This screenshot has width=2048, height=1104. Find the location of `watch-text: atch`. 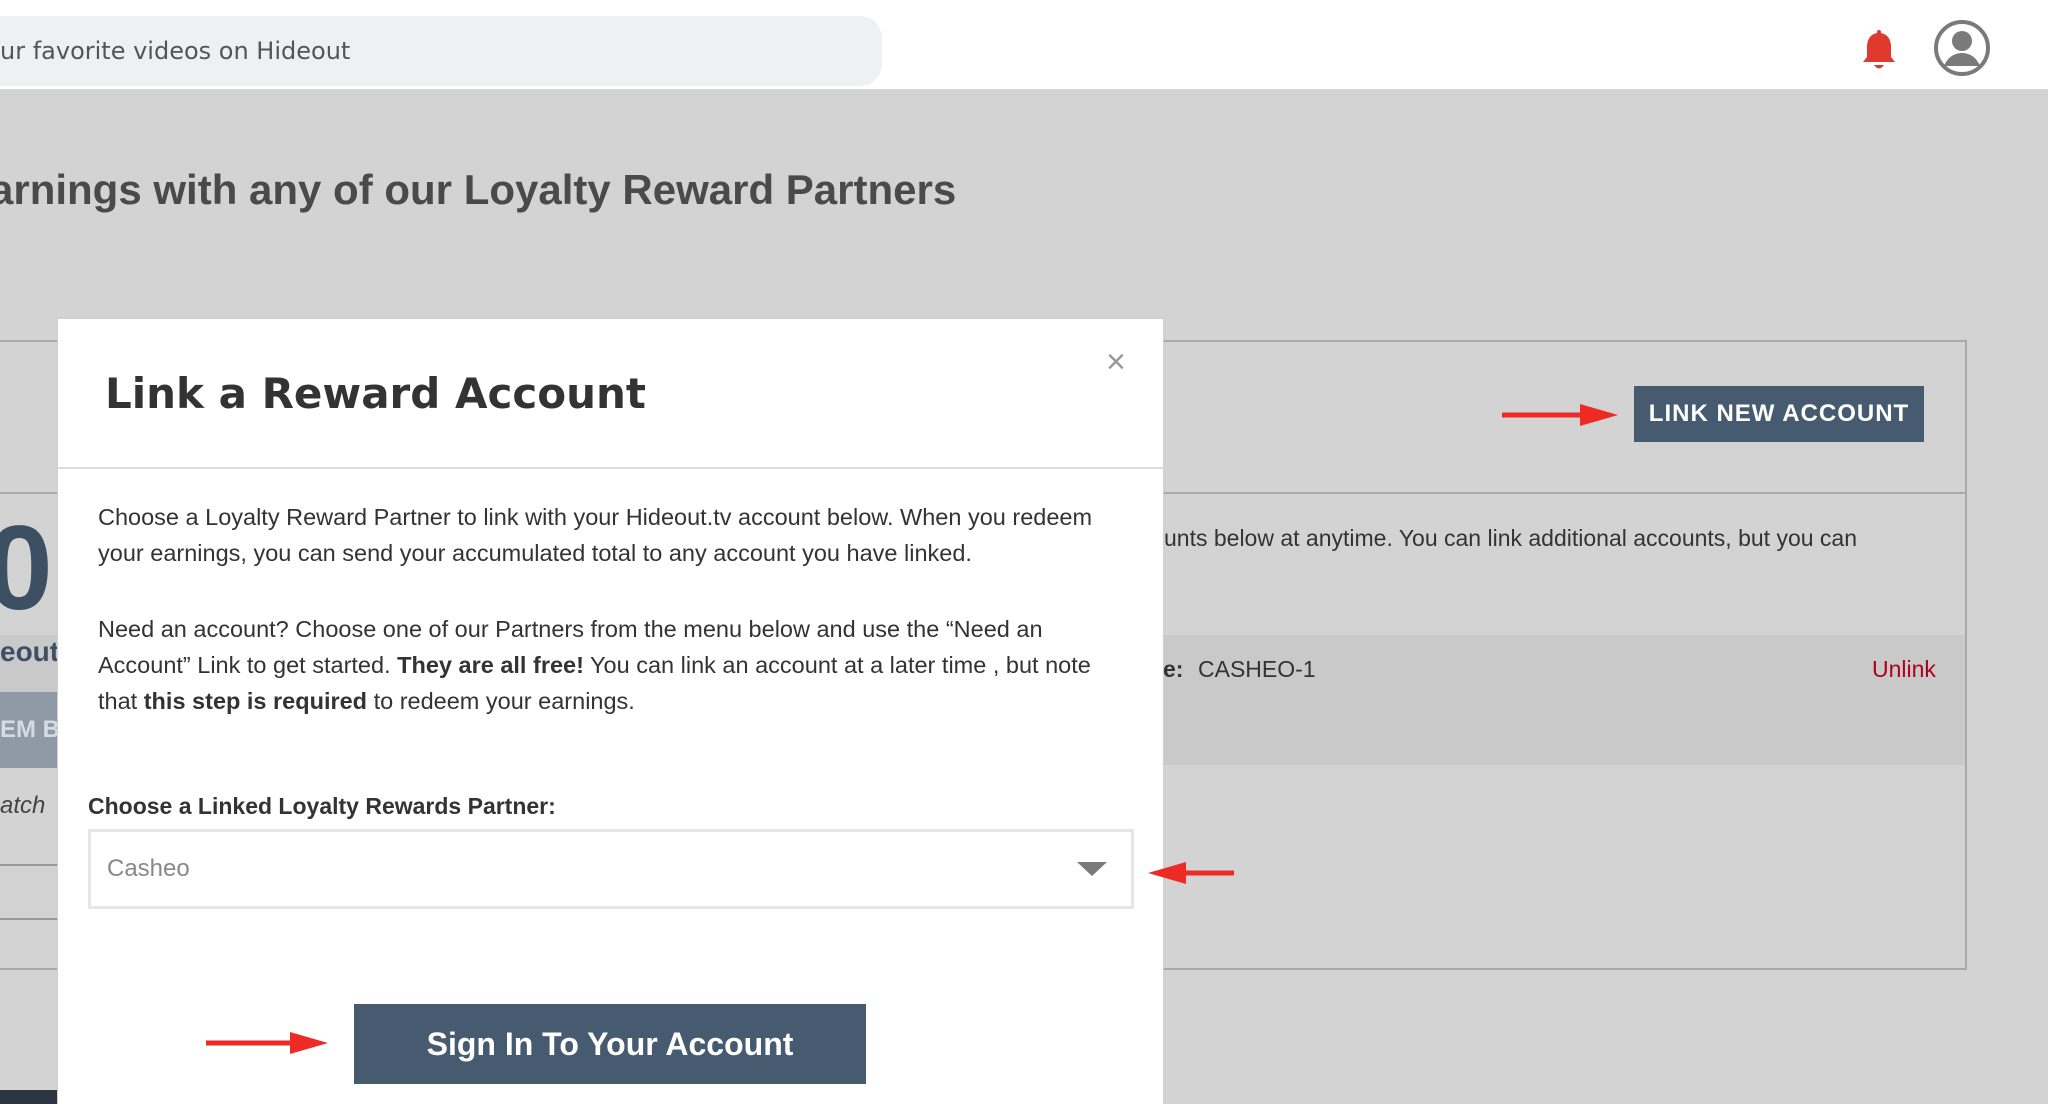

watch-text: atch is located at coordinates (23, 805).